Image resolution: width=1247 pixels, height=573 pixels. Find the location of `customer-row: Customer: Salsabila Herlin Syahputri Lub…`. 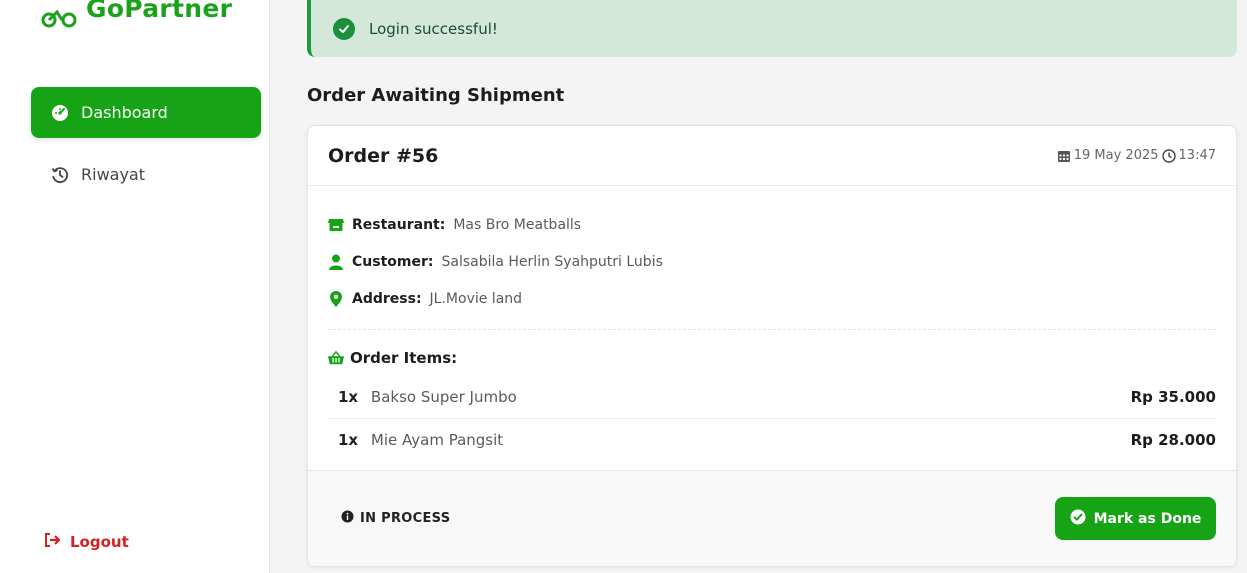

customer-row: Customer: Salsabila Herlin Syahputri Lub… is located at coordinates (772, 261).